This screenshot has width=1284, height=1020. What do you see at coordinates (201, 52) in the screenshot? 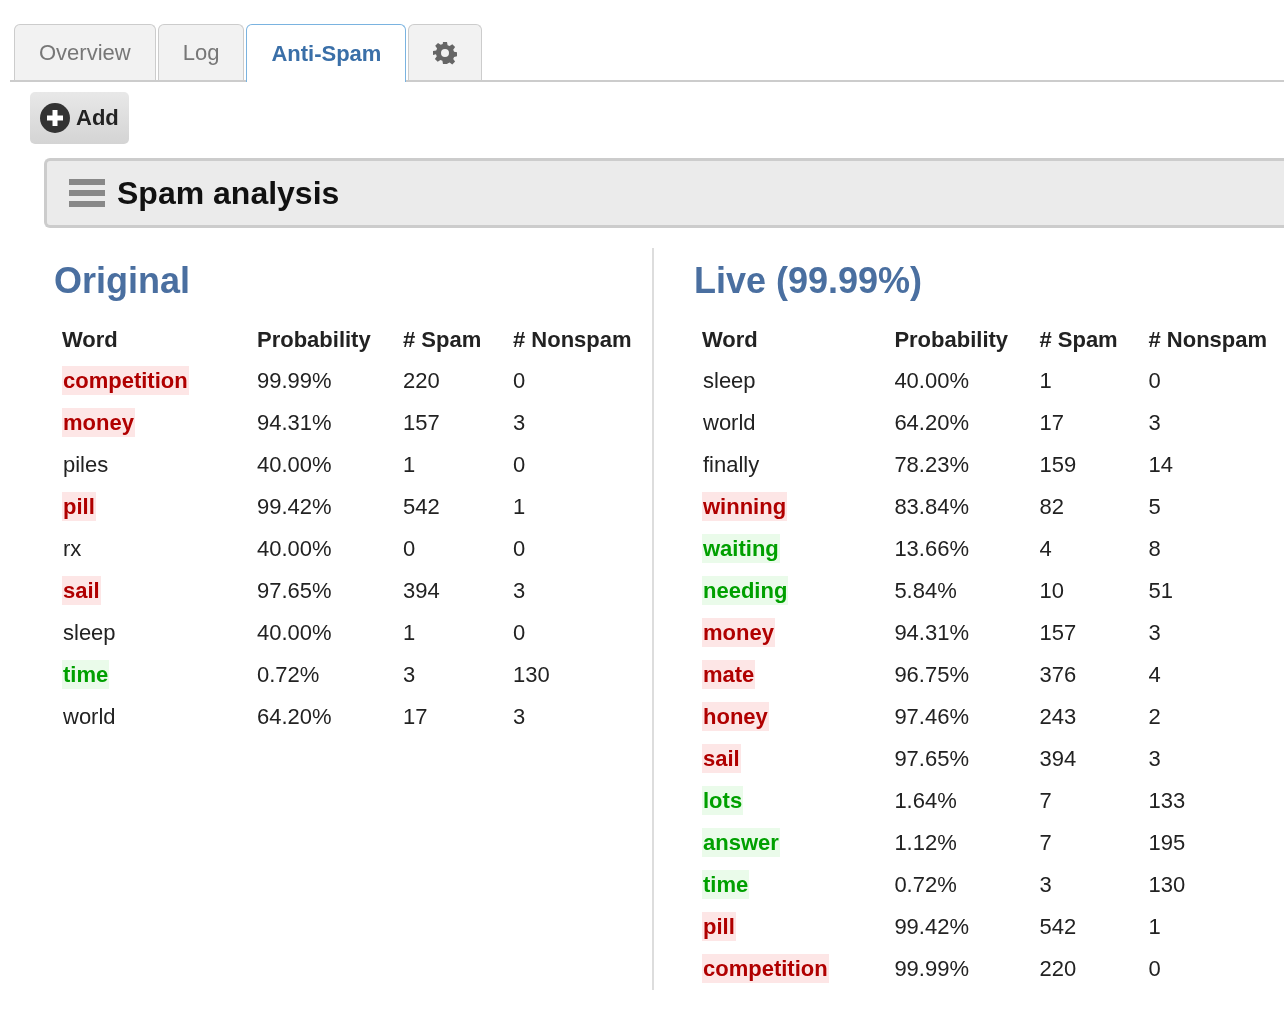
I see `tab: Log` at bounding box center [201, 52].